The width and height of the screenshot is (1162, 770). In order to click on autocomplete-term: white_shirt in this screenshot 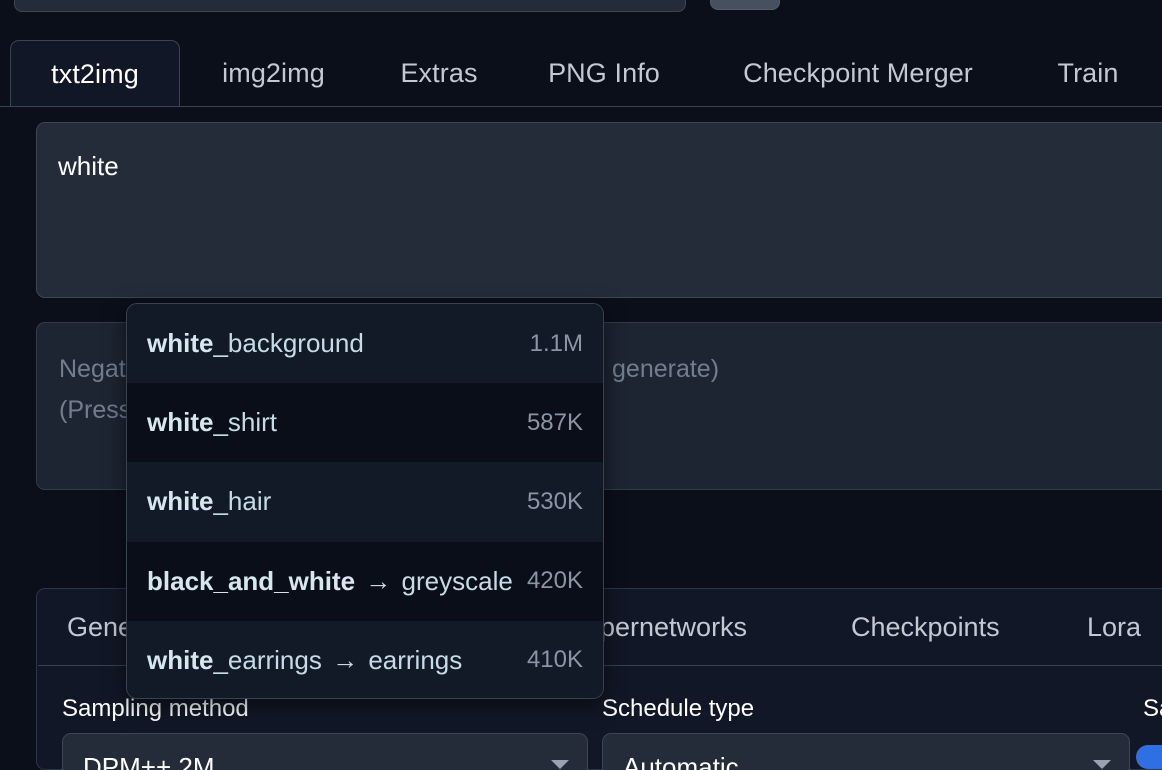, I will do `click(212, 422)`.